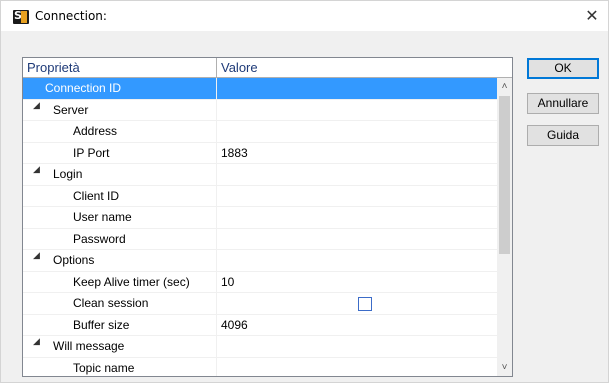  What do you see at coordinates (89, 346) in the screenshot?
I see `row-label: Will message` at bounding box center [89, 346].